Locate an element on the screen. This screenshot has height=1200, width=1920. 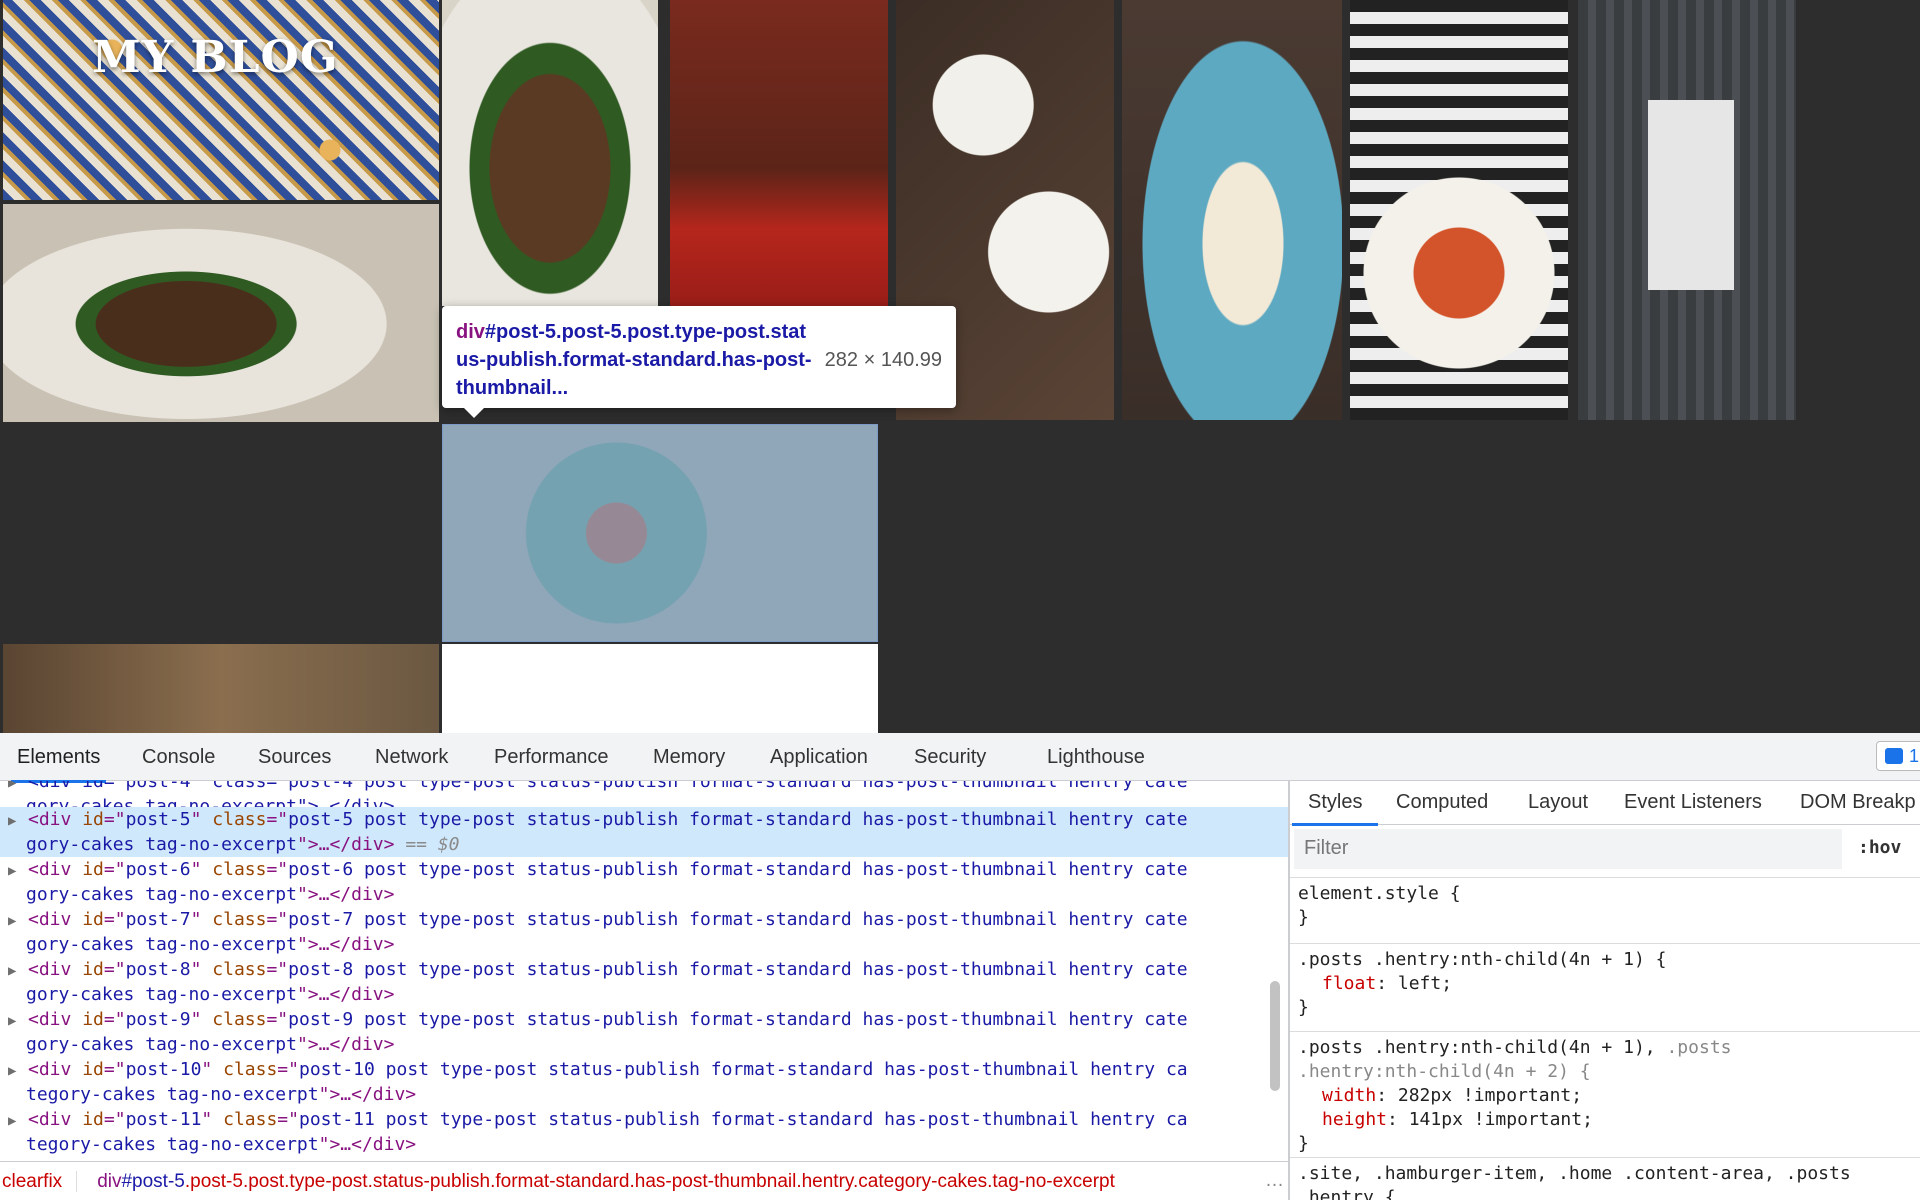
attr-id-value: post-10 is located at coordinates (163, 1069).